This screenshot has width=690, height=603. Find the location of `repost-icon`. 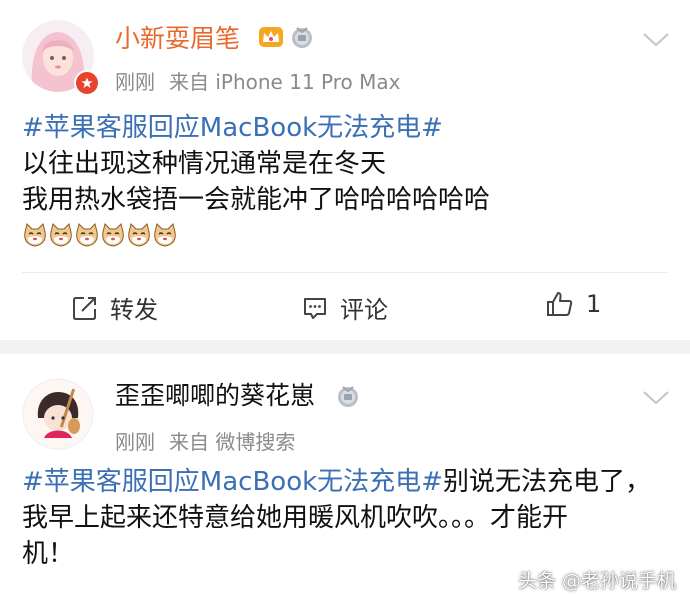

repost-icon is located at coordinates (84, 308).